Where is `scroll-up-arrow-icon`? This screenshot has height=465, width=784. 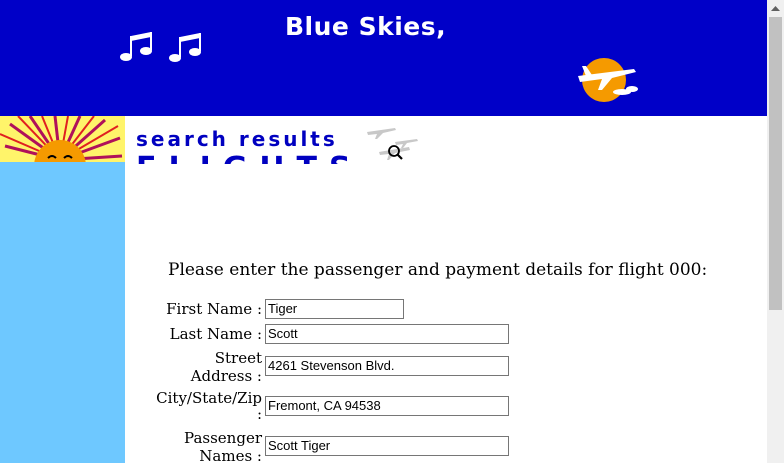
scroll-up-arrow-icon is located at coordinates (775, 8).